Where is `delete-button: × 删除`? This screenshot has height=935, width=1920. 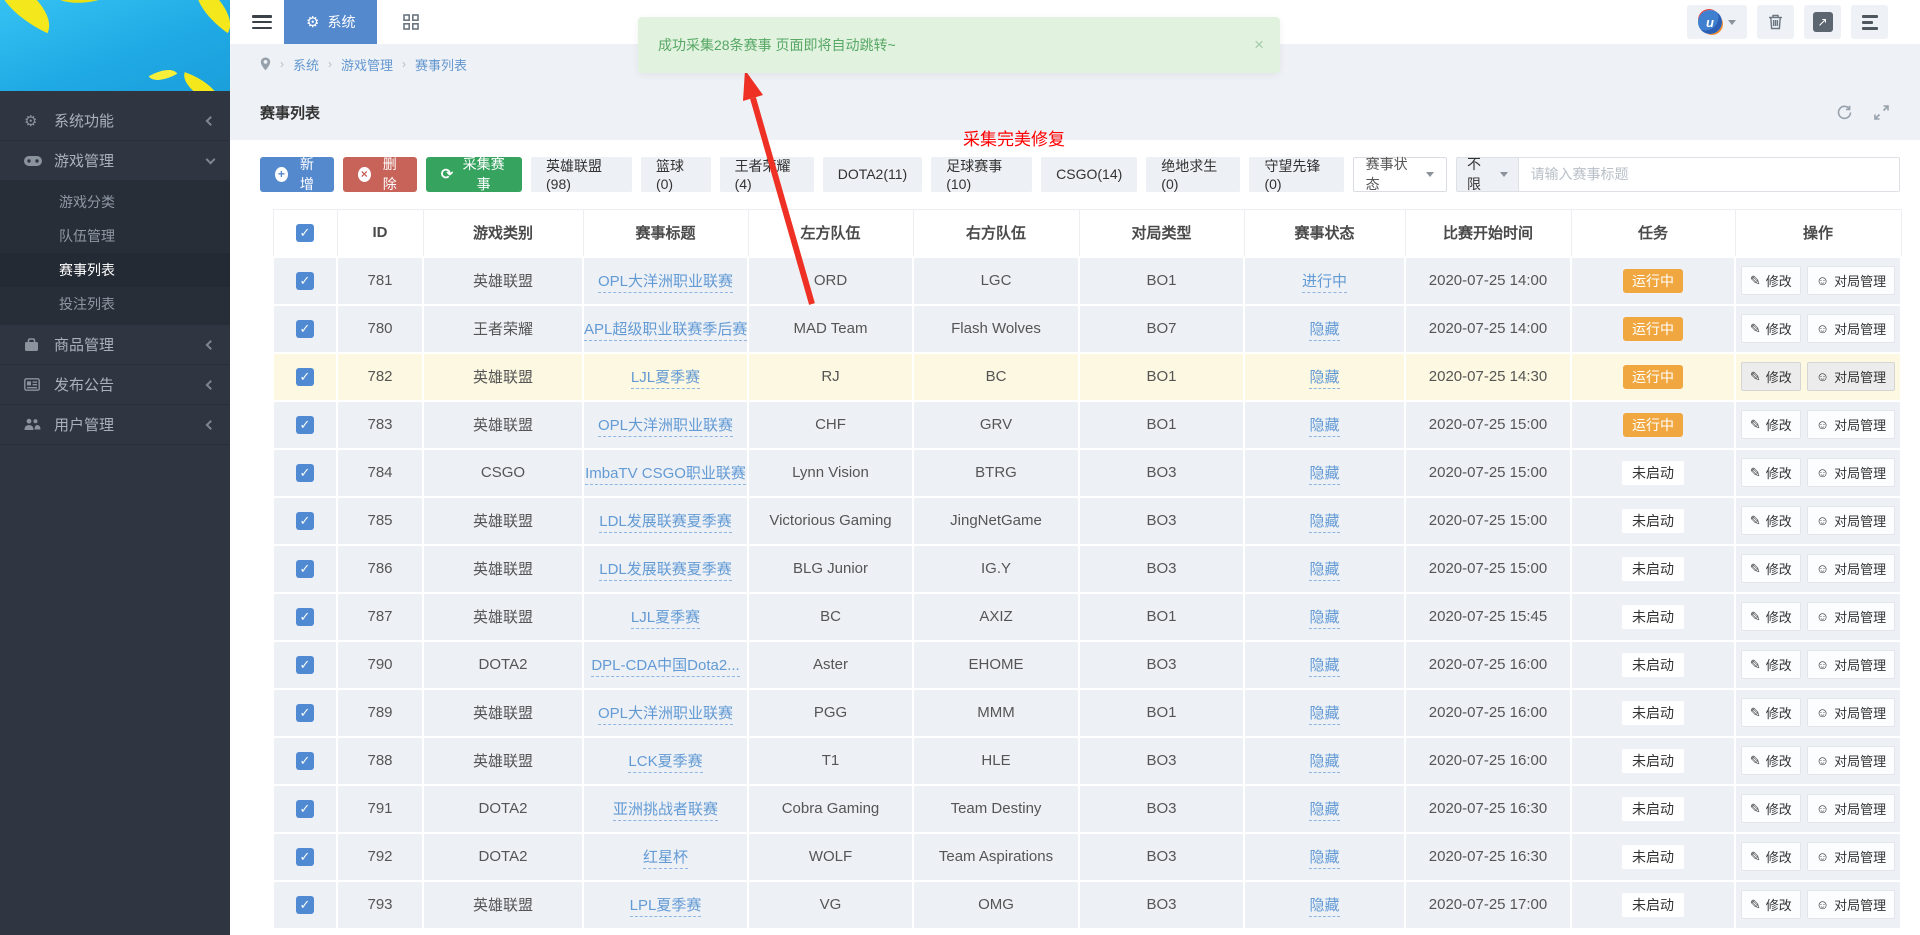 delete-button: × 删除 is located at coordinates (379, 174).